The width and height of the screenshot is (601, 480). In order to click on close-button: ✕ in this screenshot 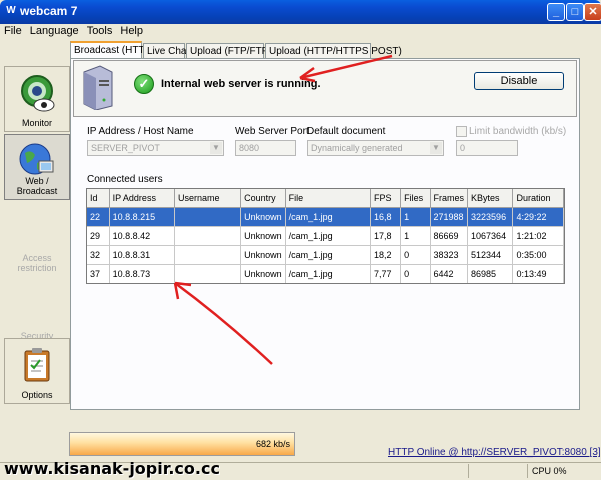, I will do `click(592, 12)`.